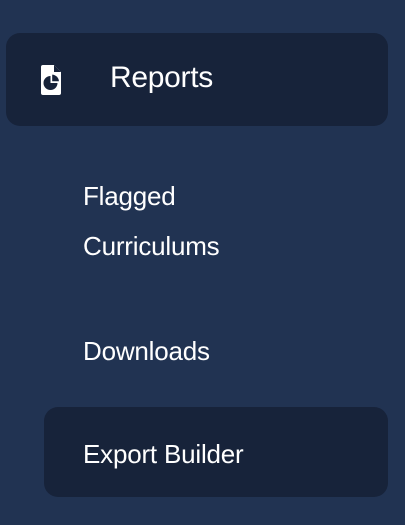  What do you see at coordinates (163, 454) in the screenshot?
I see `sidebar-item-label: Export Builder` at bounding box center [163, 454].